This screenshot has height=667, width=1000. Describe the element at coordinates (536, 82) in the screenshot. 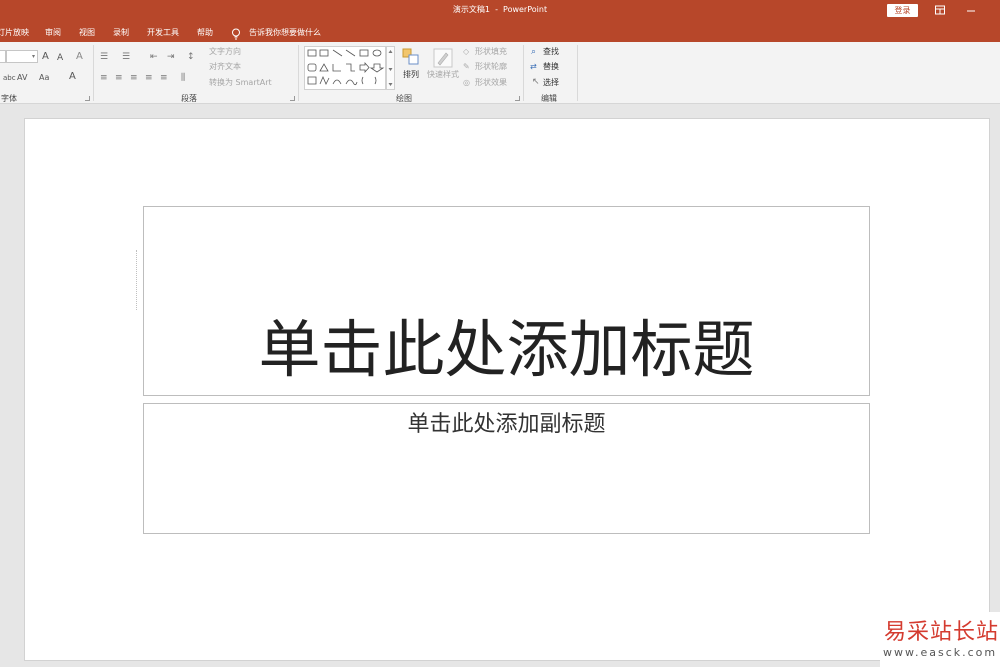

I see `cursor-icon: ↖` at that location.